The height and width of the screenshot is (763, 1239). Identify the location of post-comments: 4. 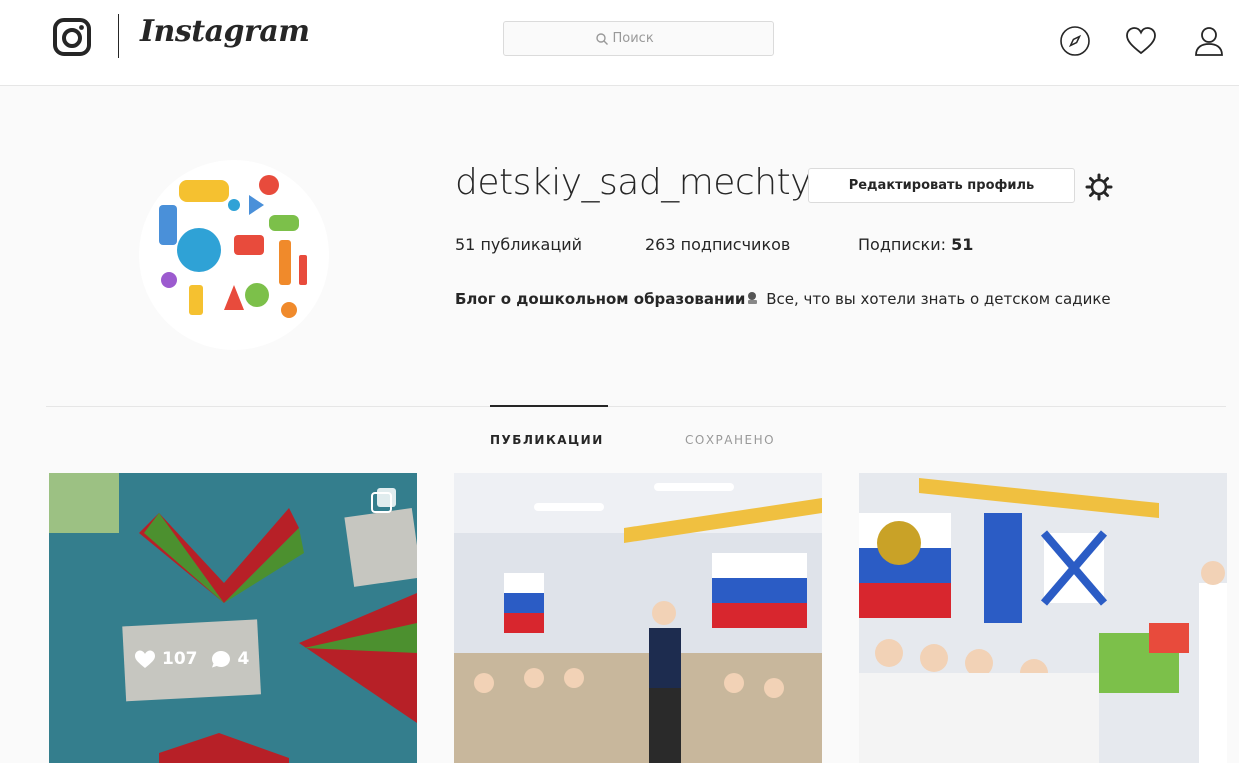
(230, 659).